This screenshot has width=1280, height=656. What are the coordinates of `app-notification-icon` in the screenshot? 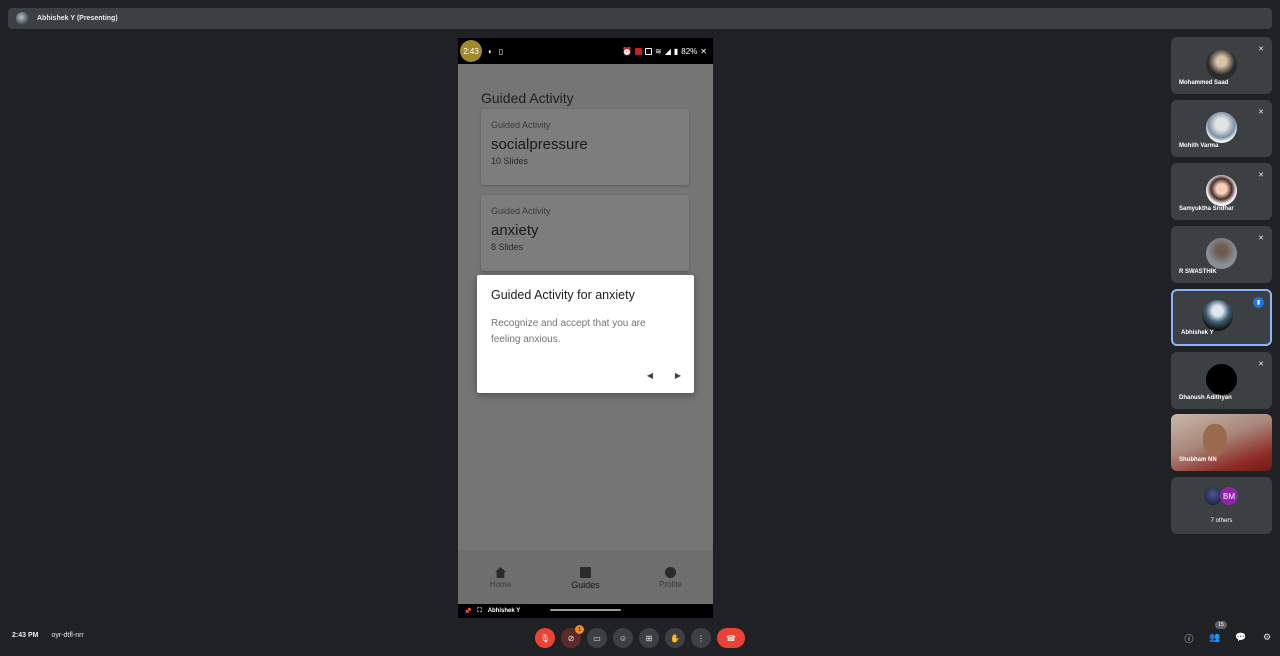 It's located at (639, 51).